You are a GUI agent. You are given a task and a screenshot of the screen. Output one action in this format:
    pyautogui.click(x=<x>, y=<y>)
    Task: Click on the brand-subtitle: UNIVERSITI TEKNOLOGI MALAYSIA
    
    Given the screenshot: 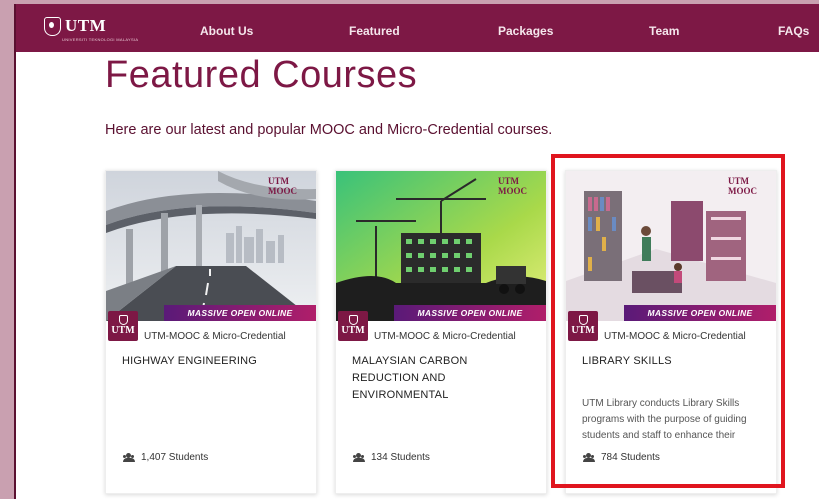 What is the action you would take?
    pyautogui.click(x=100, y=39)
    